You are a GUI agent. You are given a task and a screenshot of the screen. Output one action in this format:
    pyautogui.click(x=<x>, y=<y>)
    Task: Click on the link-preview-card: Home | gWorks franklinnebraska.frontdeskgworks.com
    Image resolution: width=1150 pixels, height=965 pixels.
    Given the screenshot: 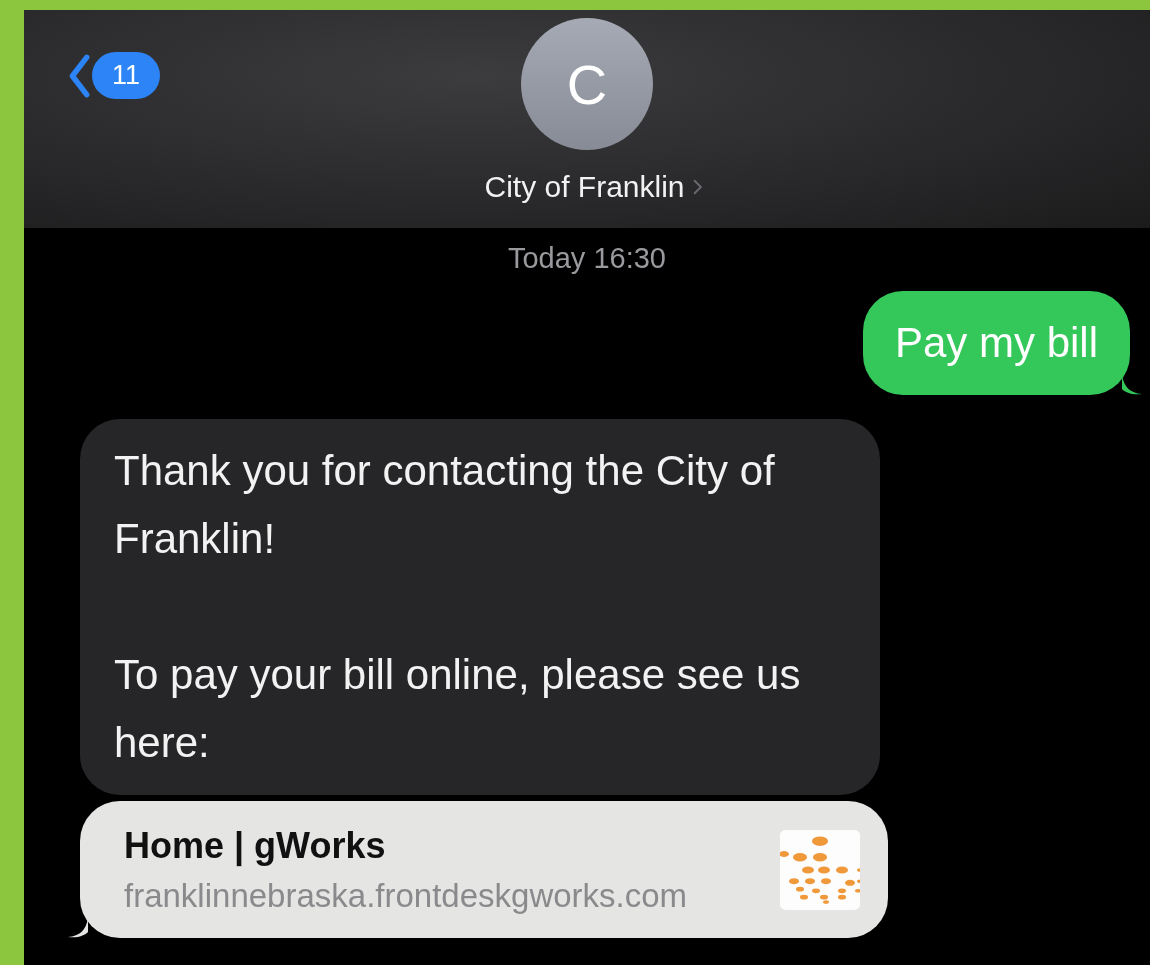 What is the action you would take?
    pyautogui.click(x=484, y=869)
    